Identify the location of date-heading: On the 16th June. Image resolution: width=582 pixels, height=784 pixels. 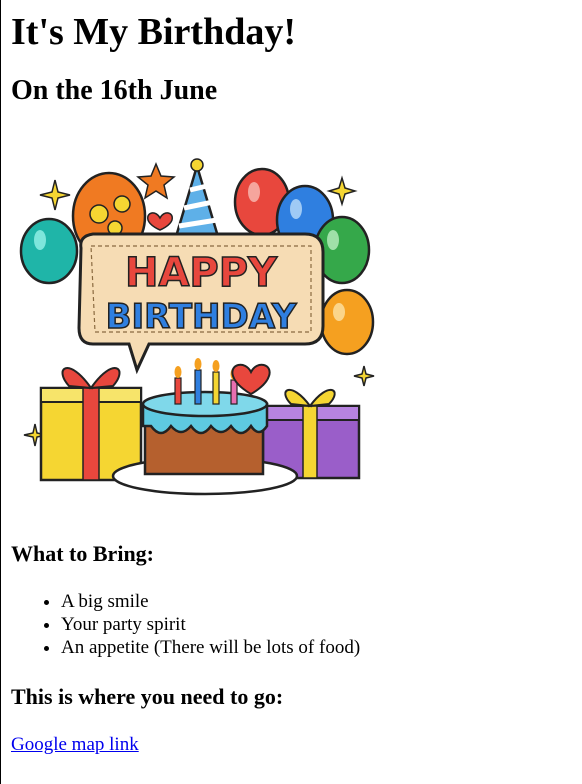
(114, 90).